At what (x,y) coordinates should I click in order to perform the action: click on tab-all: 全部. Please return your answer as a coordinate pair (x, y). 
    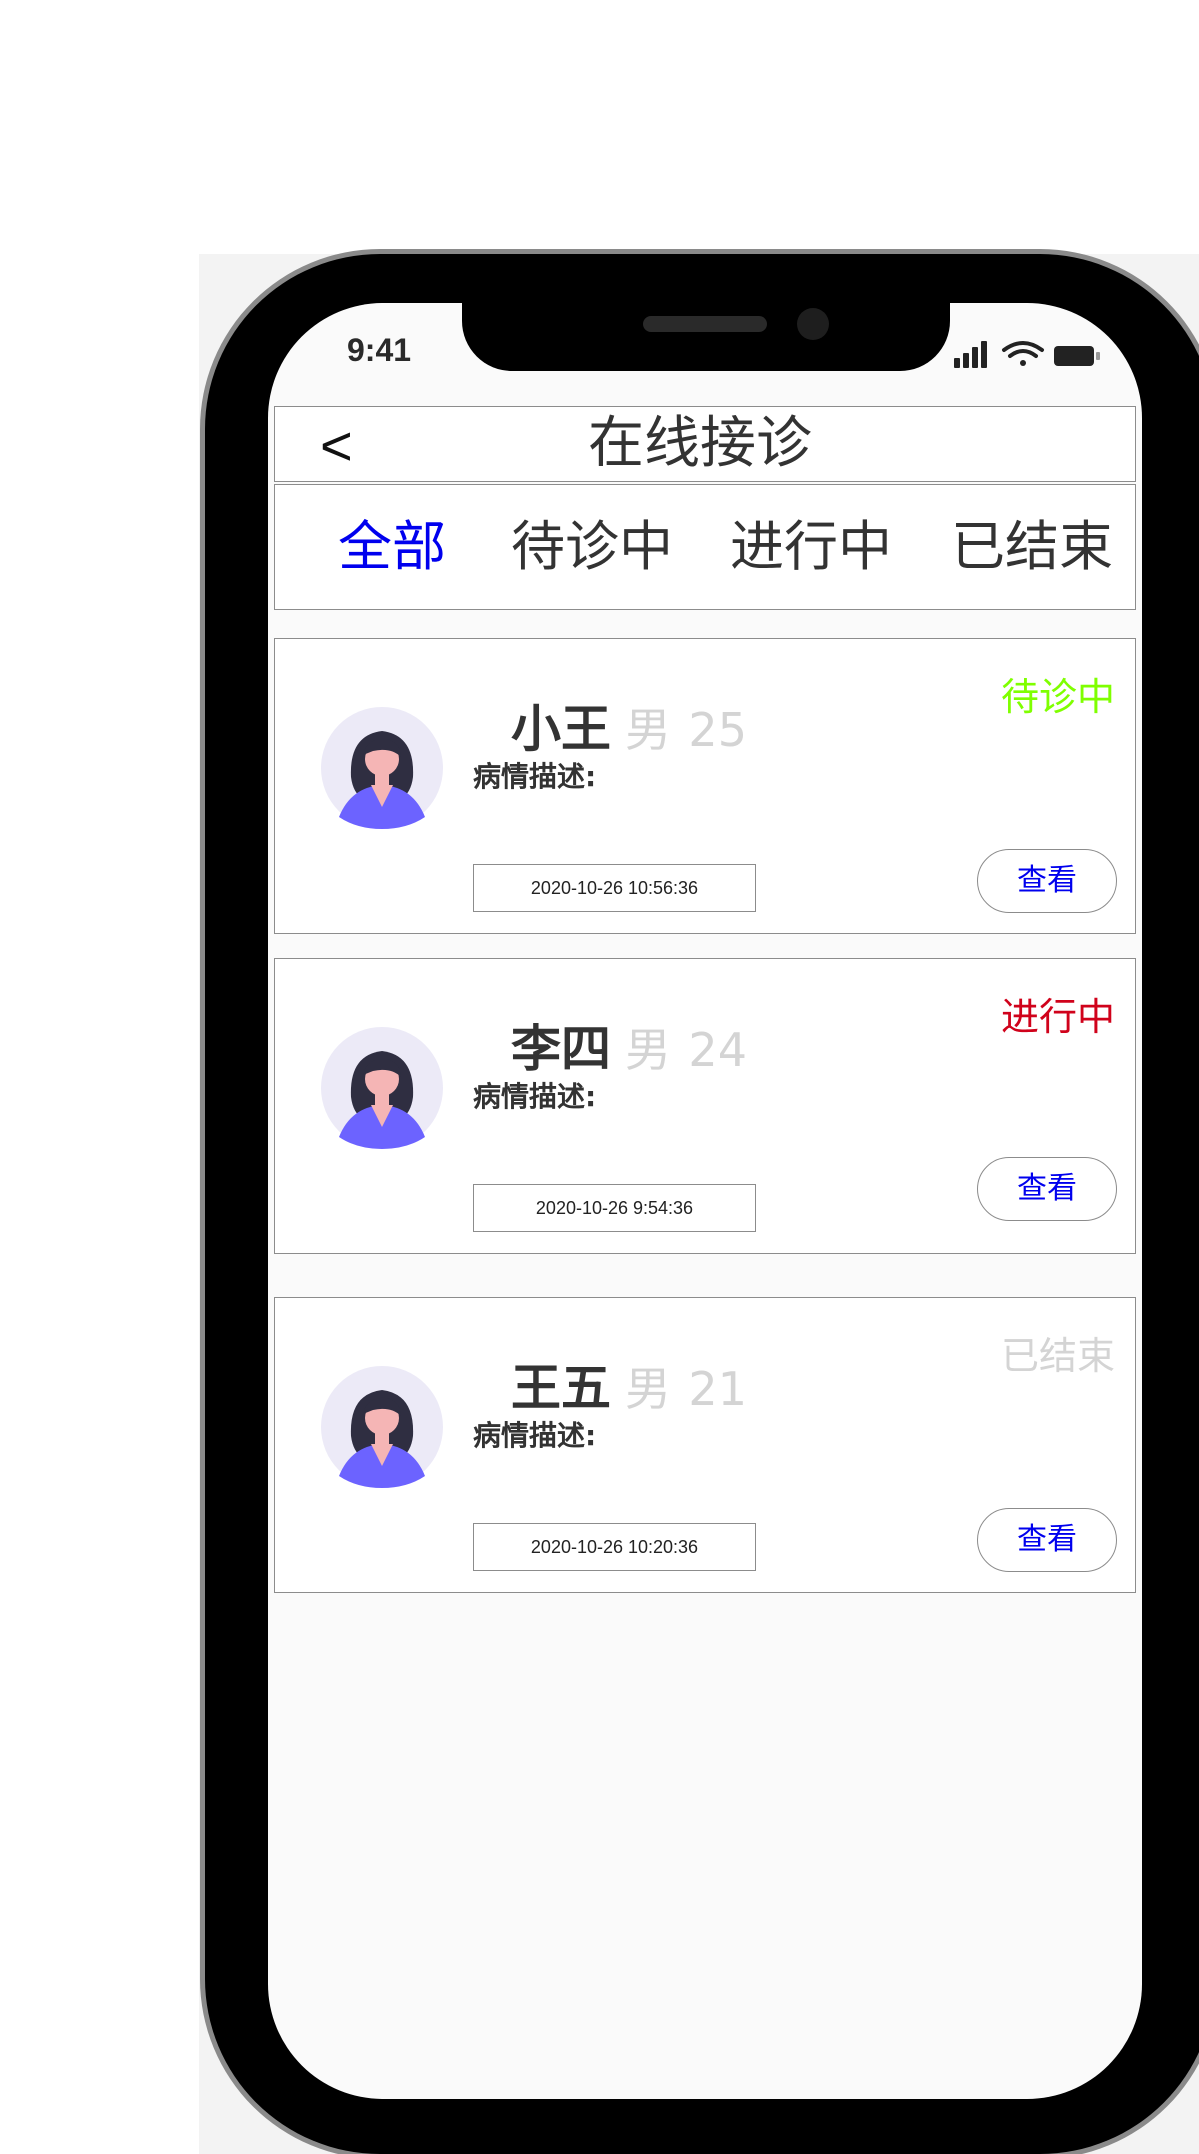
    Looking at the image, I should click on (392, 547).